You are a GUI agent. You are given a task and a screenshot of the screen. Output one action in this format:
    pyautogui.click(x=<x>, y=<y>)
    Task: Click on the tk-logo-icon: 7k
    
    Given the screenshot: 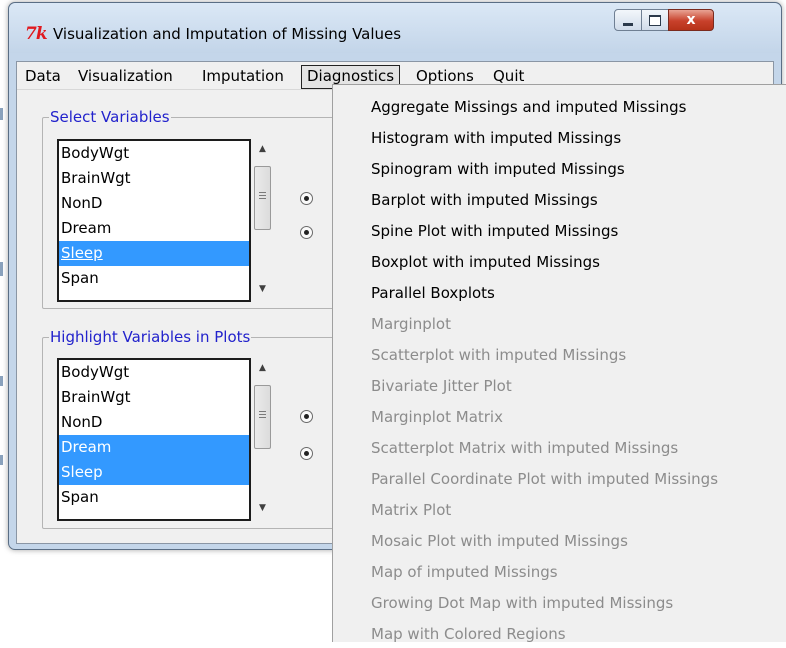 What is the action you would take?
    pyautogui.click(x=36, y=34)
    